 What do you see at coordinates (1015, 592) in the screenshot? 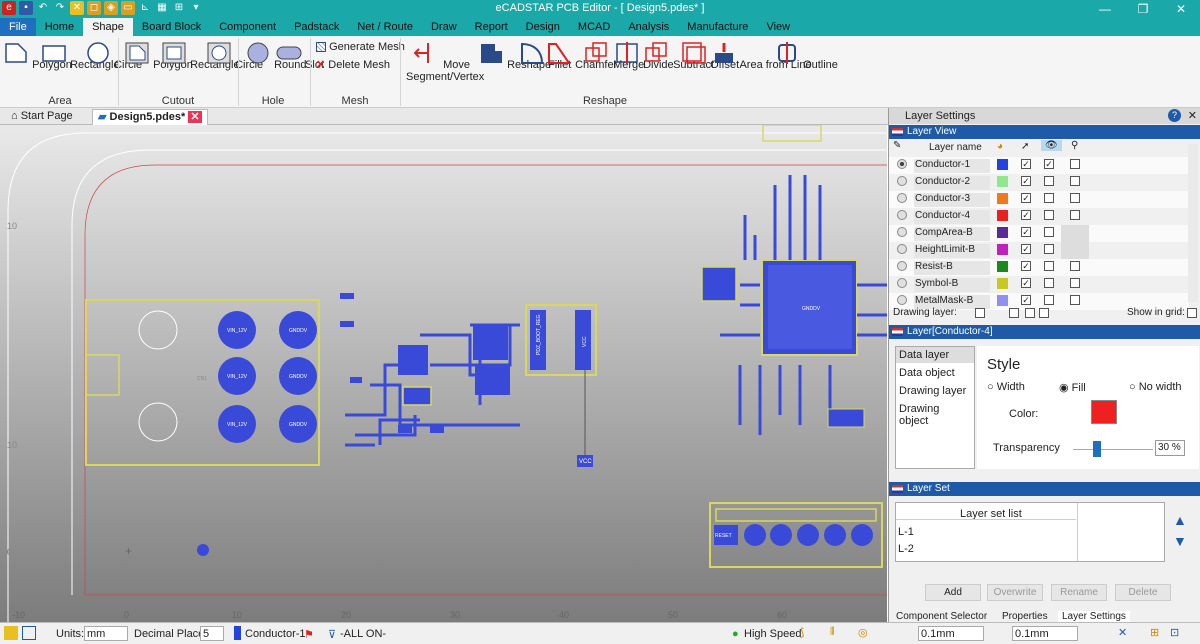
I see `overwrite-button: Overwrite` at bounding box center [1015, 592].